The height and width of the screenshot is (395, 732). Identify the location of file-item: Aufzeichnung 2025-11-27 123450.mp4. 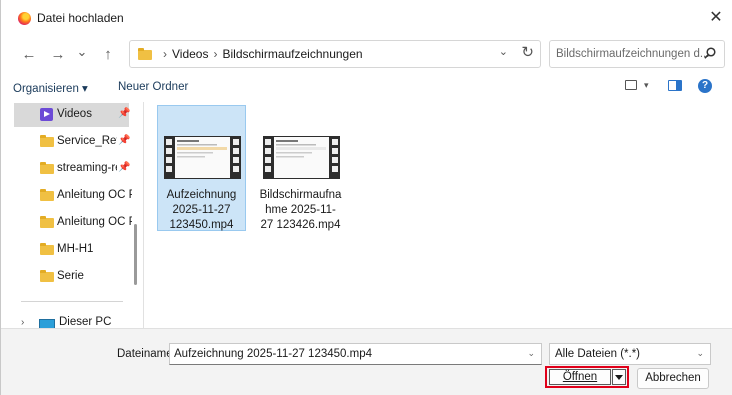
(201, 168).